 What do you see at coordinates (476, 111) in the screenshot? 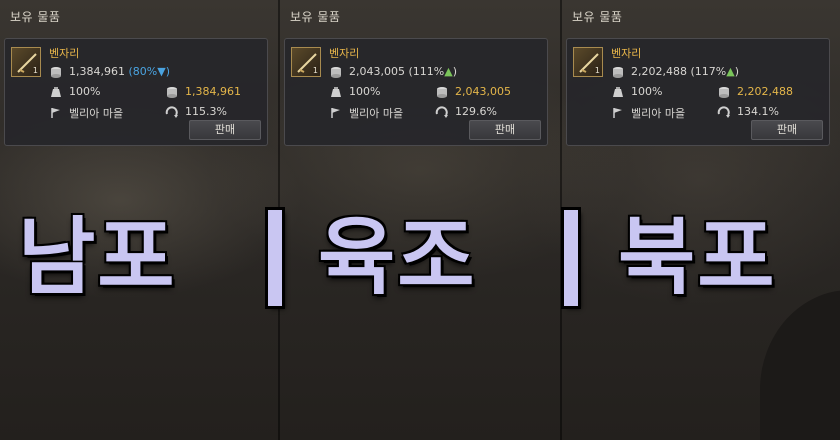
I see `distance-bonus-value: 129.6%` at bounding box center [476, 111].